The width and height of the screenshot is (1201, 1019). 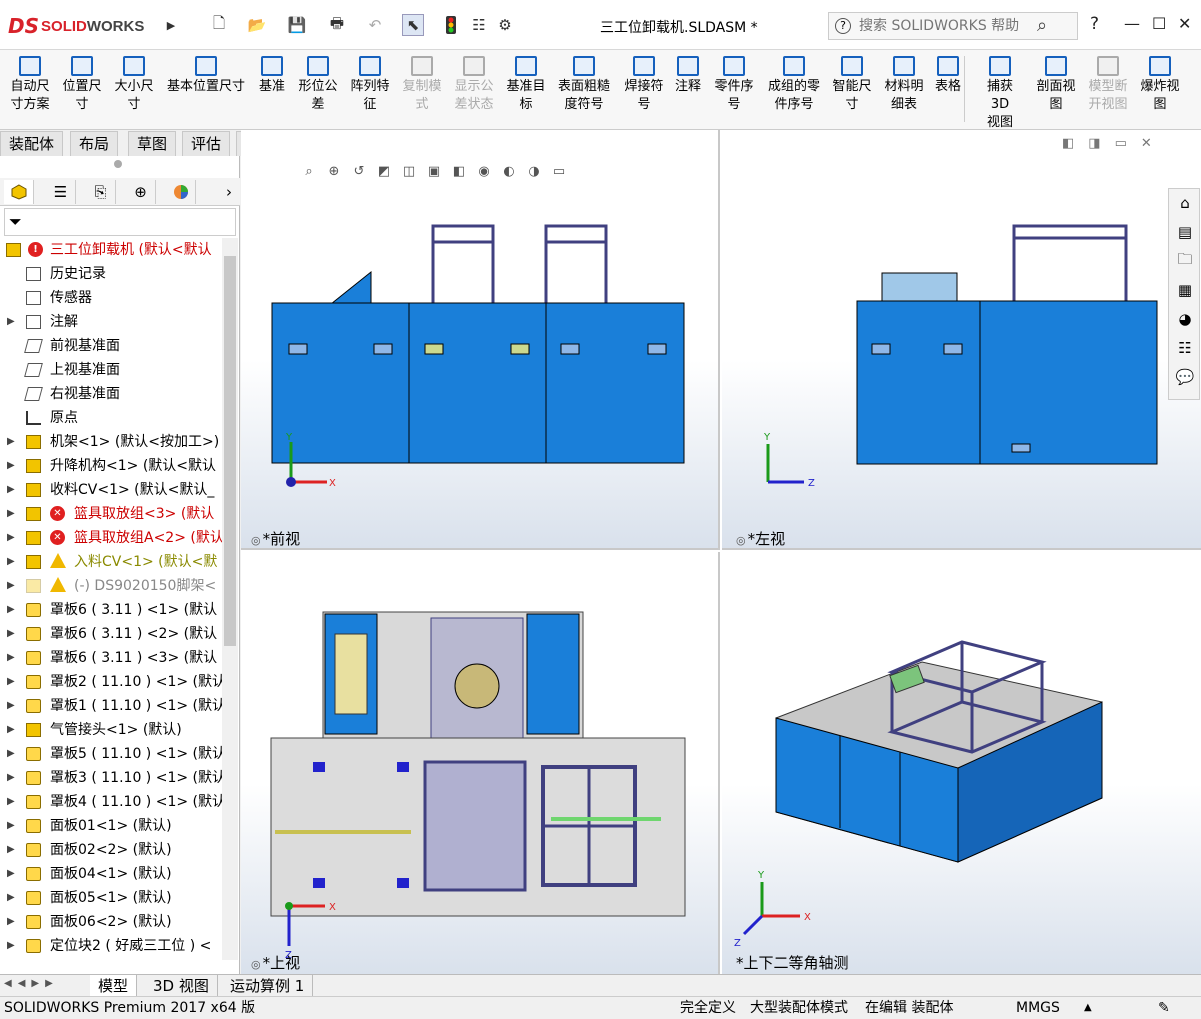 What do you see at coordinates (111, 346) in the screenshot?
I see `tree-item: 前视基准面` at bounding box center [111, 346].